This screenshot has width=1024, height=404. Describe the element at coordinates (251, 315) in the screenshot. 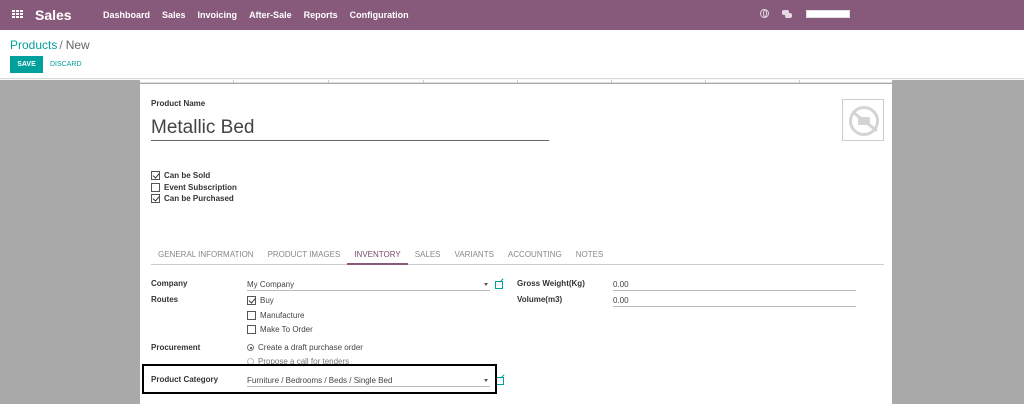

I see `route-manufacture-checkbox` at that location.